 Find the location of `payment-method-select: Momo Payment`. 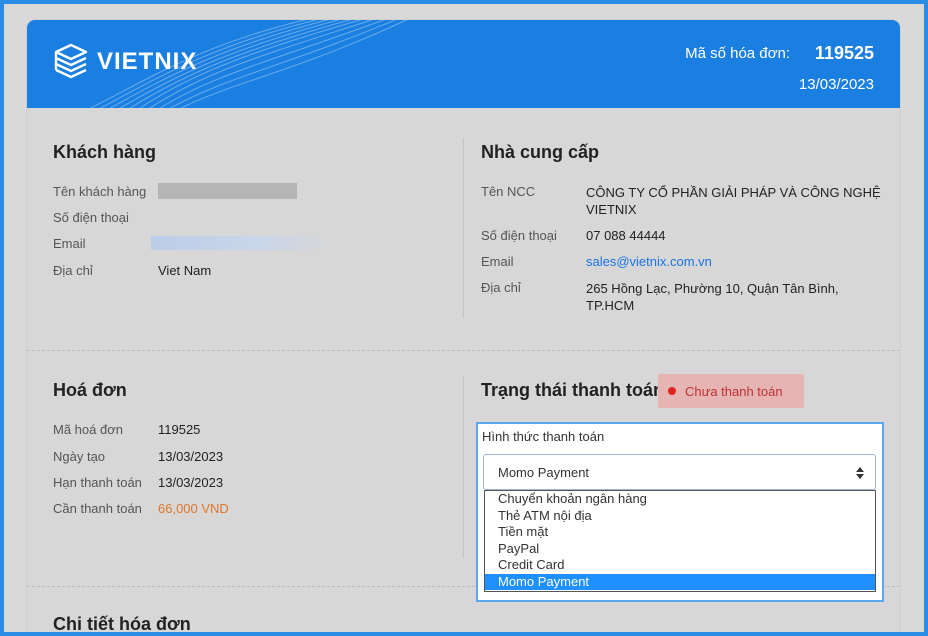

payment-method-select: Momo Payment is located at coordinates (679, 472).